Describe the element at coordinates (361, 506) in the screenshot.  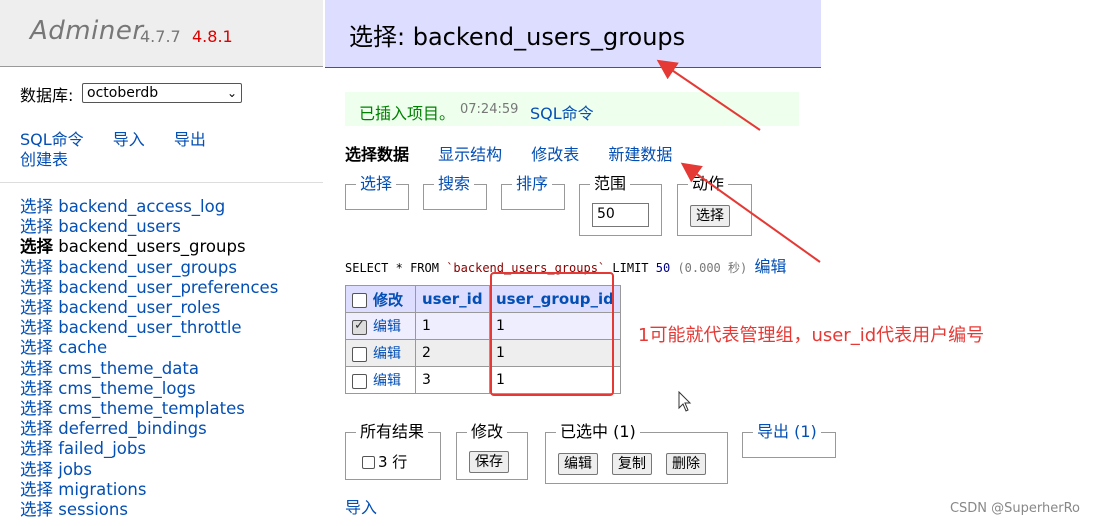
I see `import-bottom-link: 导入` at that location.